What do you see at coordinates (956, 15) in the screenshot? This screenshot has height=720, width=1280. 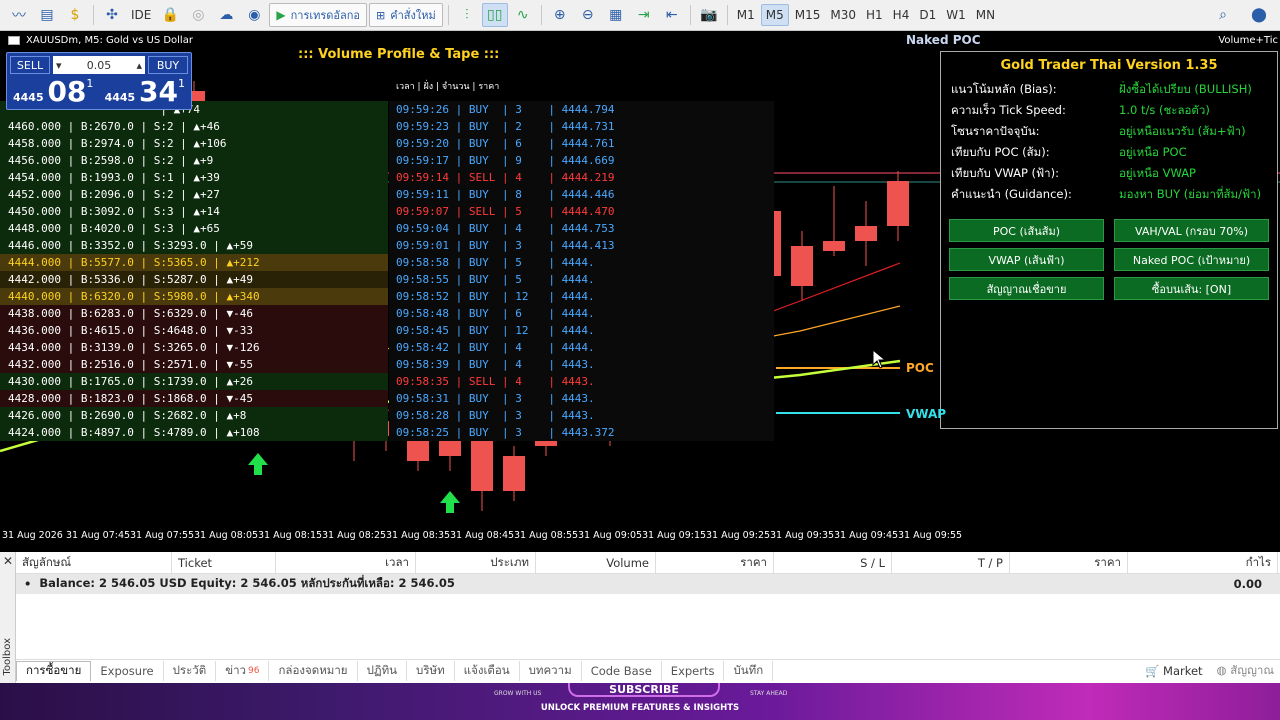 I see `timeframe-w1: W1` at bounding box center [956, 15].